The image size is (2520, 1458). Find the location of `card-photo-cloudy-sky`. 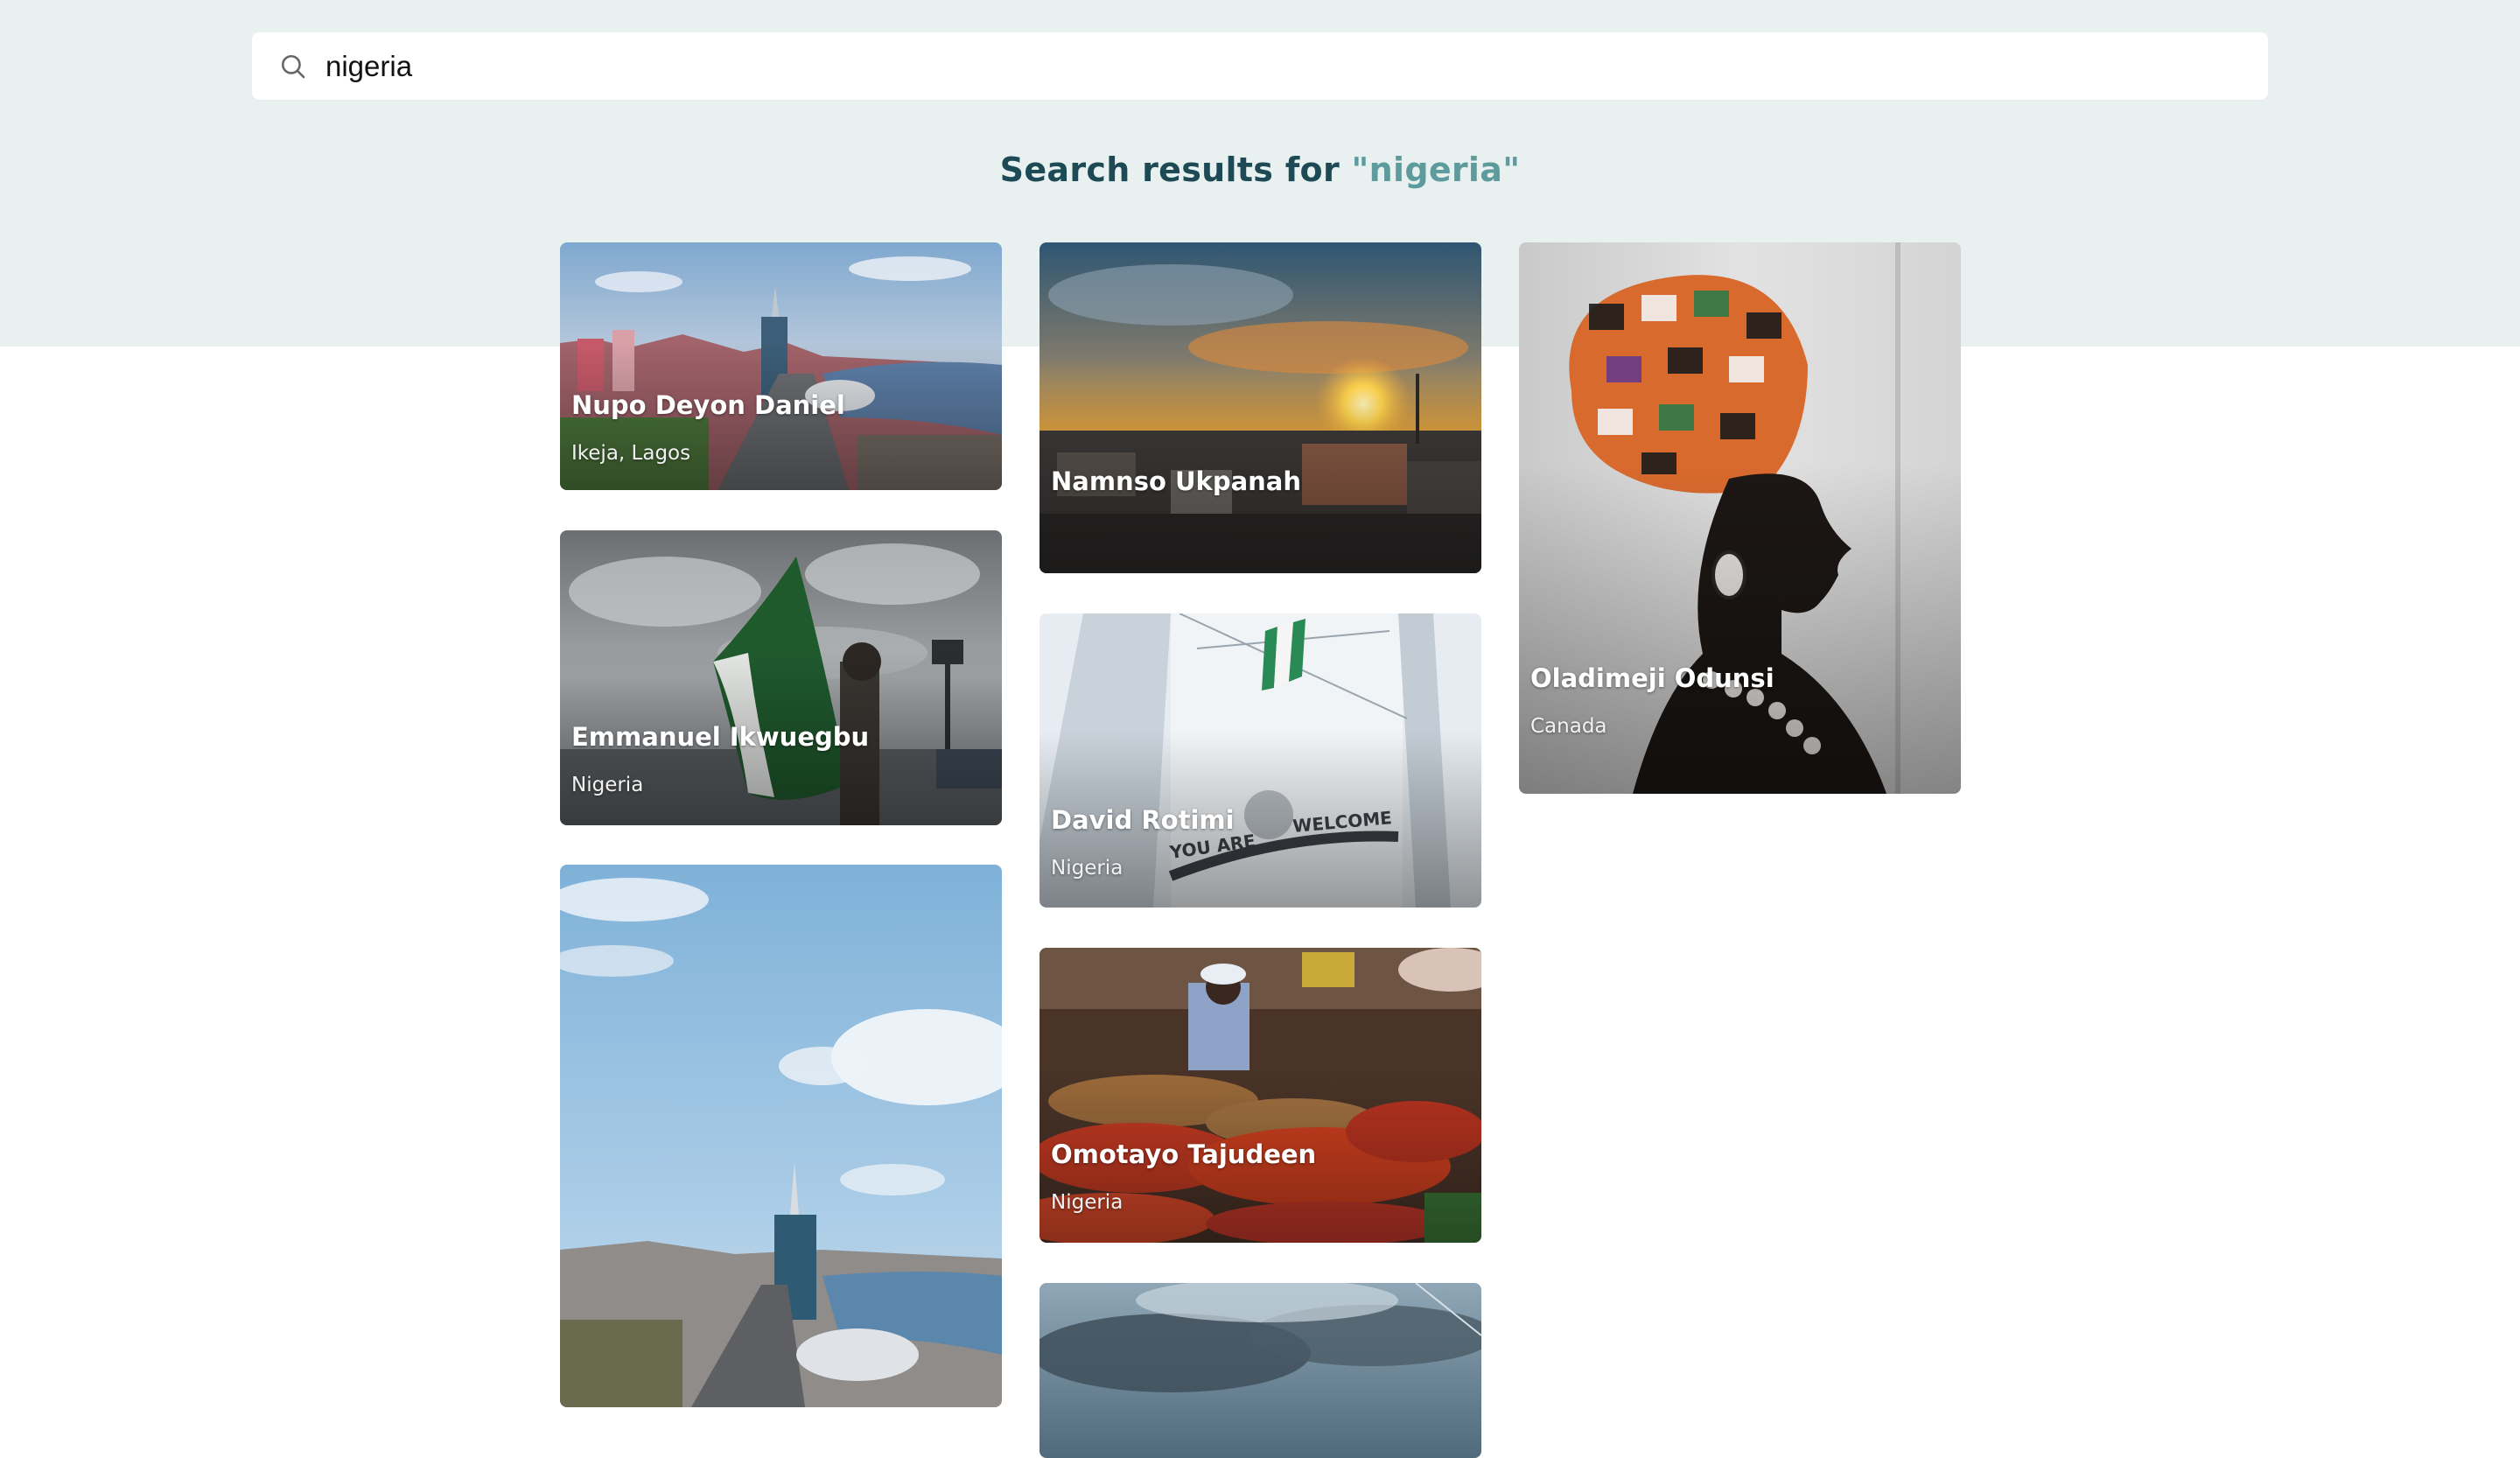

card-photo-cloudy-sky is located at coordinates (1260, 1370).